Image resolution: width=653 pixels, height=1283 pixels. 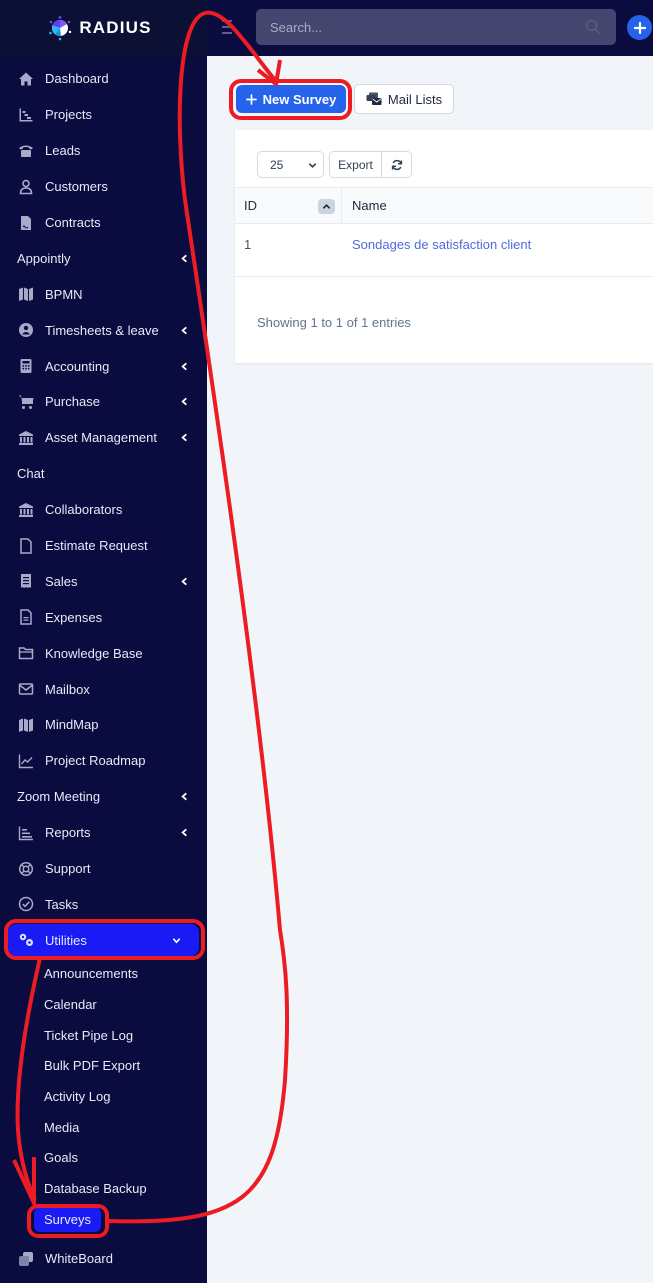 What do you see at coordinates (92, 1066) in the screenshot?
I see `sidebar-subitem-label: Bulk PDF Export` at bounding box center [92, 1066].